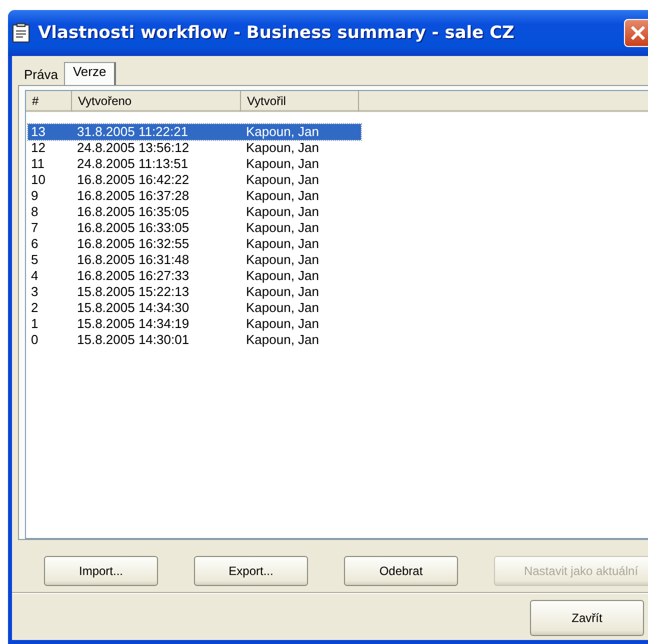 This screenshot has width=648, height=644. What do you see at coordinates (35, 324) in the screenshot?
I see `table-cell-text: 1` at bounding box center [35, 324].